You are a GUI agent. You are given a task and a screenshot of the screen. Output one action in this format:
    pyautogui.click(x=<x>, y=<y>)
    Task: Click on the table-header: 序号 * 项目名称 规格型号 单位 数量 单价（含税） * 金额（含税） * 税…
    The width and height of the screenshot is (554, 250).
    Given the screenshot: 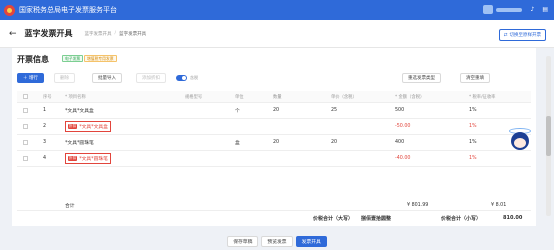 What is the action you would take?
    pyautogui.click(x=274, y=97)
    